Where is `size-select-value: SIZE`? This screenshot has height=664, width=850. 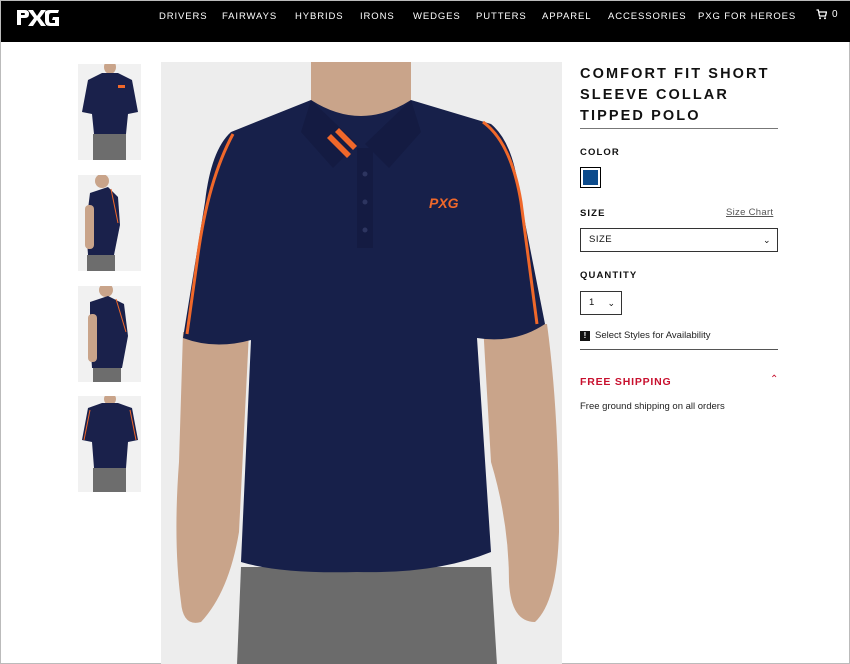
size-select-value: SIZE is located at coordinates (601, 239).